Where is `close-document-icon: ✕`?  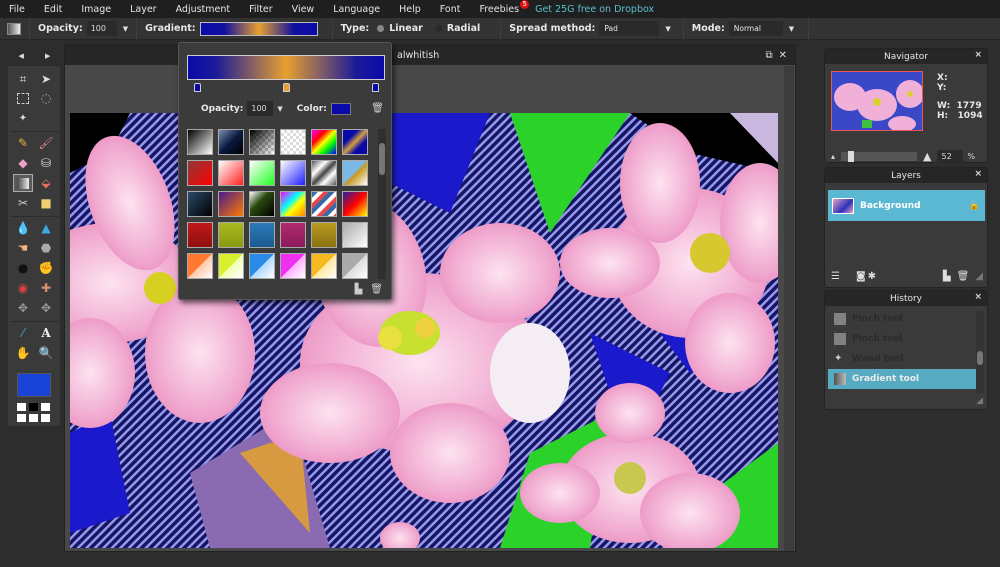
close-document-icon: ✕ is located at coordinates (783, 55).